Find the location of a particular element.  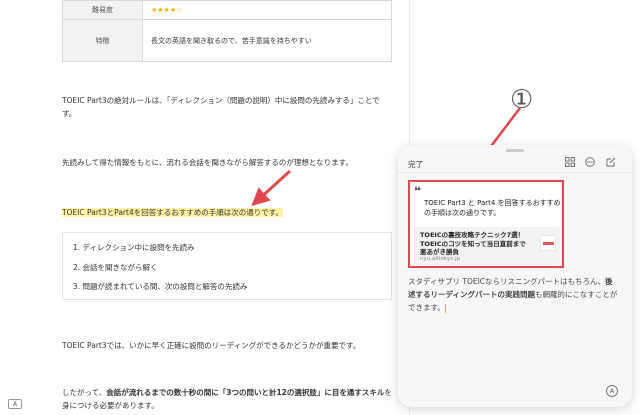

more-icon is located at coordinates (590, 162).